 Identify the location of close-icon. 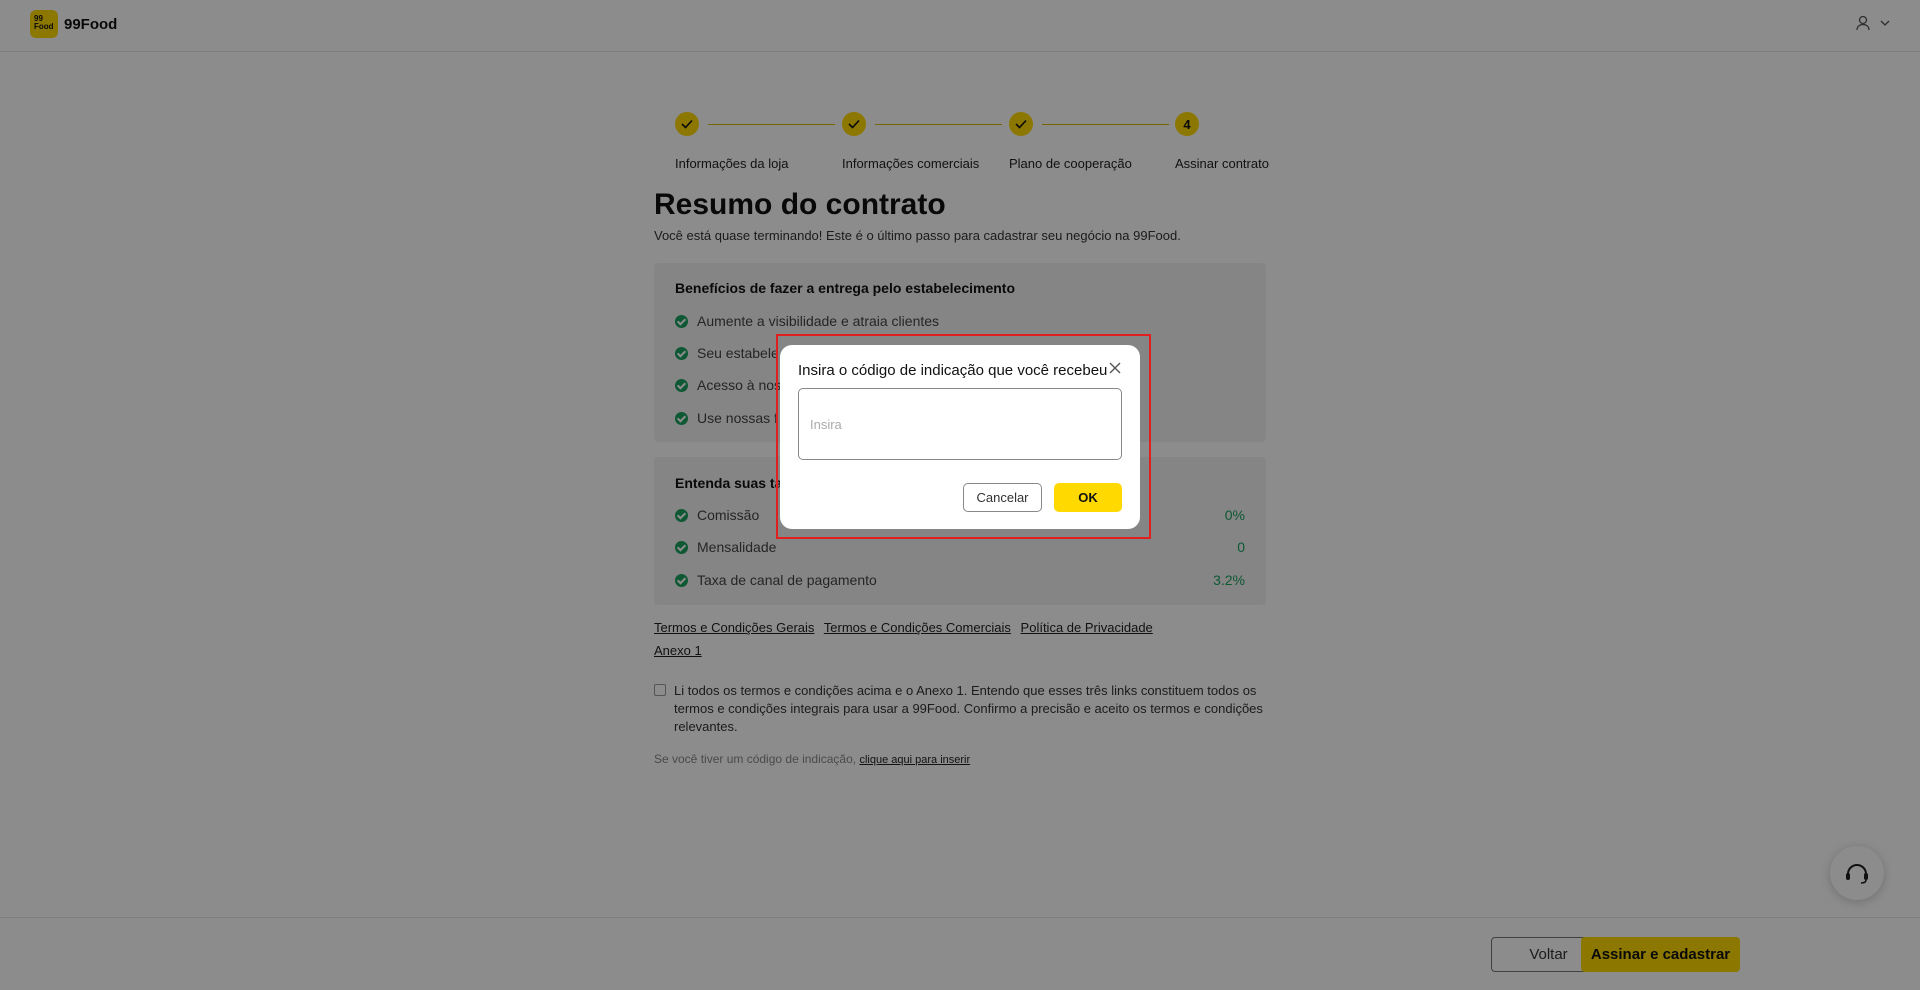
(1115, 368).